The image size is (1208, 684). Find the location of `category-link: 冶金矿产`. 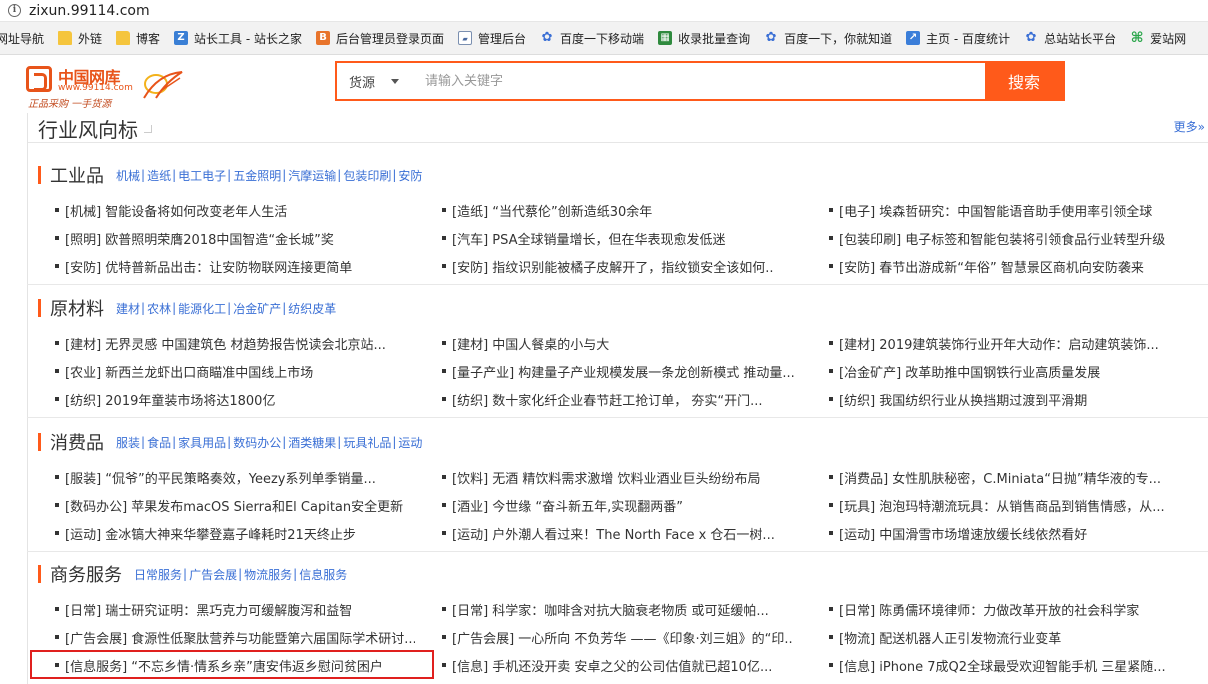

category-link: 冶金矿产 is located at coordinates (257, 308).